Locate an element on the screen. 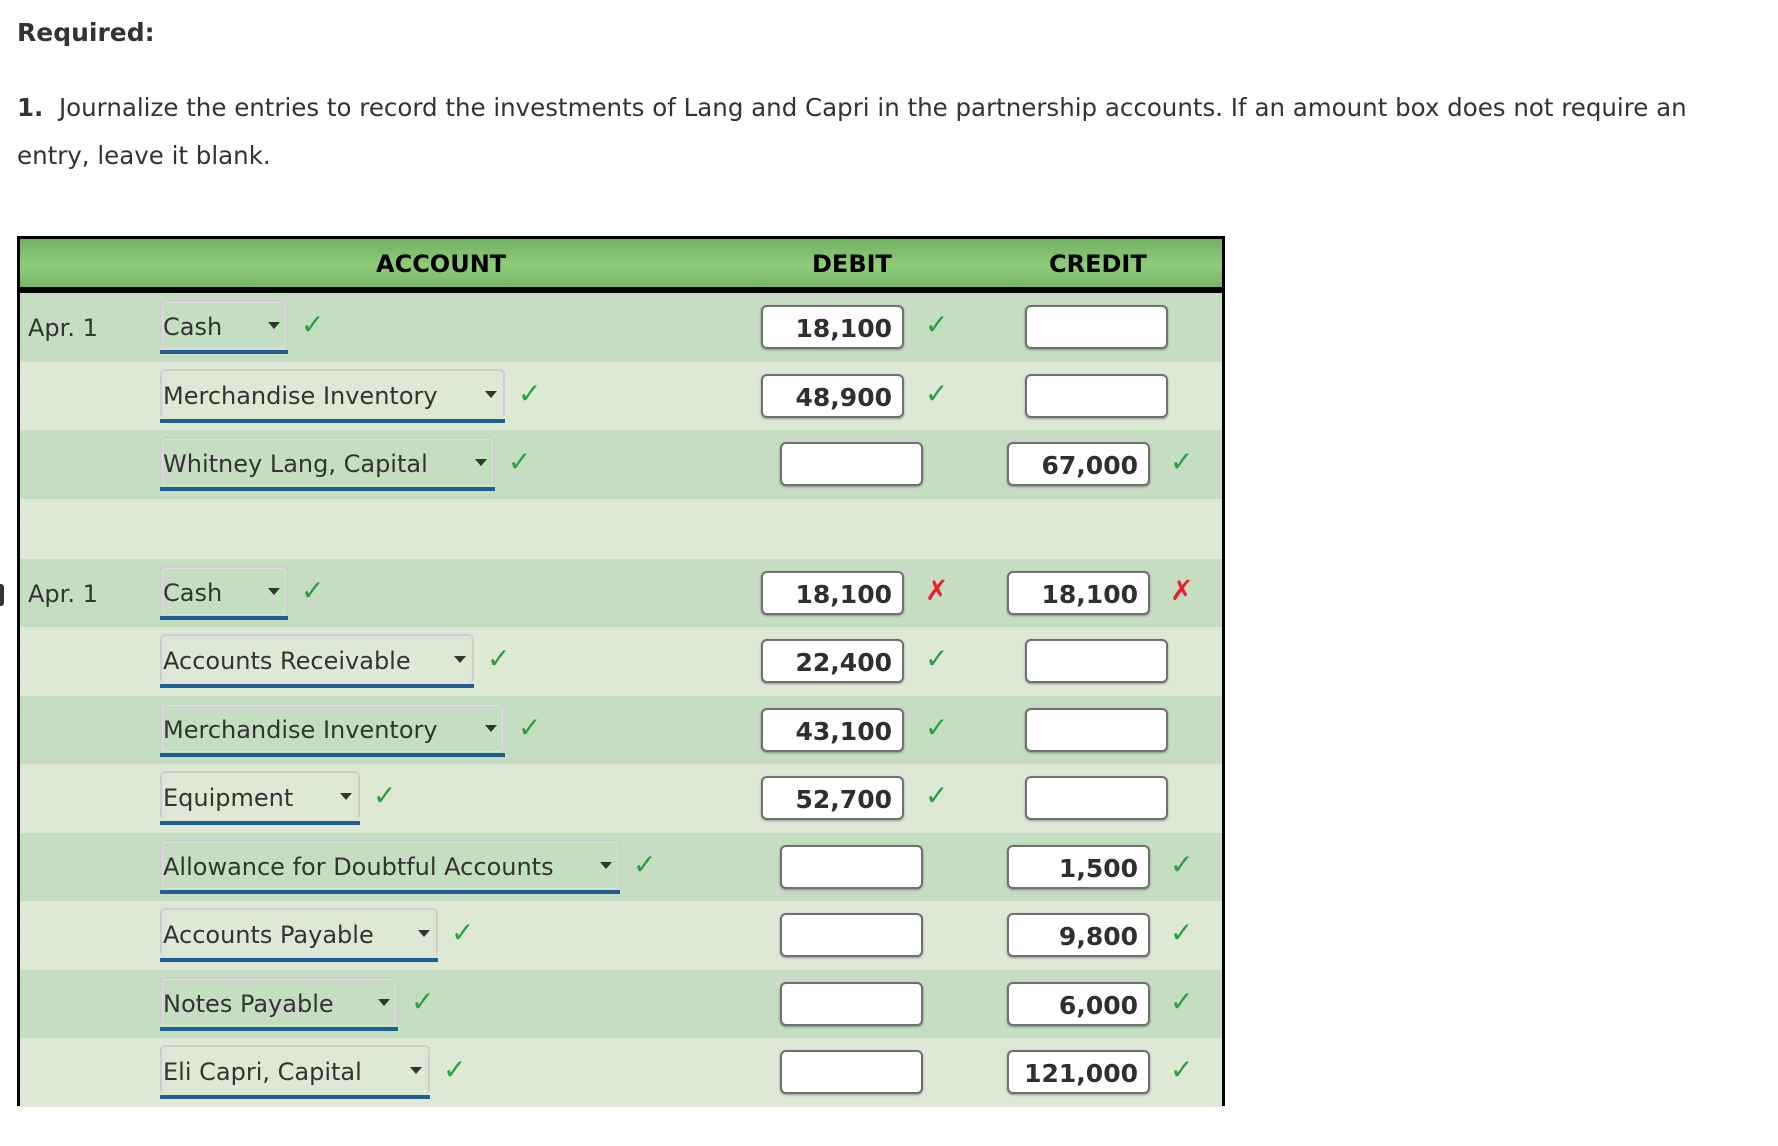 The height and width of the screenshot is (1146, 1778). header-account: ACCOUNT is located at coordinates (441, 264).